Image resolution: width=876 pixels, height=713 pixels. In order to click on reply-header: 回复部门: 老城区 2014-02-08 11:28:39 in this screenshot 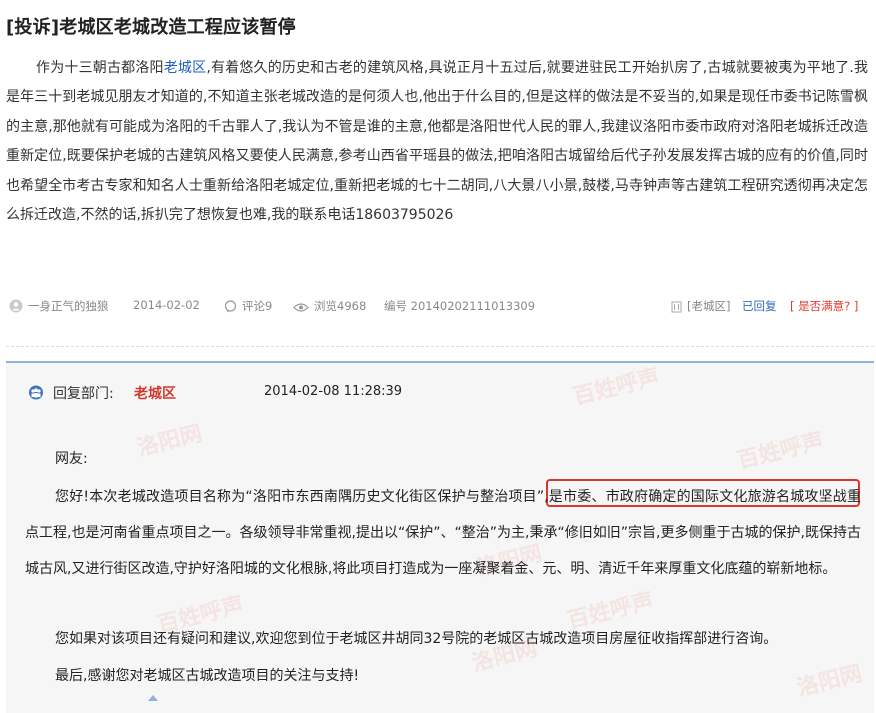, I will do `click(440, 388)`.